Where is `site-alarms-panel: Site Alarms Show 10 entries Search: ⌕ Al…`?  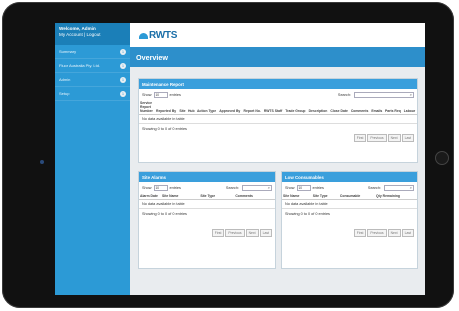
site-alarms-panel: Site Alarms Show 10 entries Search: ⌕ Al… is located at coordinates (207, 220).